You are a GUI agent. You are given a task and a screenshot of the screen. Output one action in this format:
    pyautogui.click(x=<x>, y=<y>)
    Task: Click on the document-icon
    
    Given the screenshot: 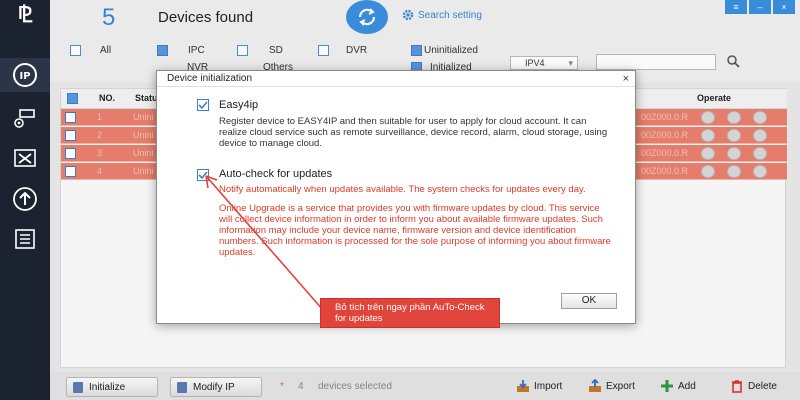 What is the action you would take?
    pyautogui.click(x=25, y=239)
    